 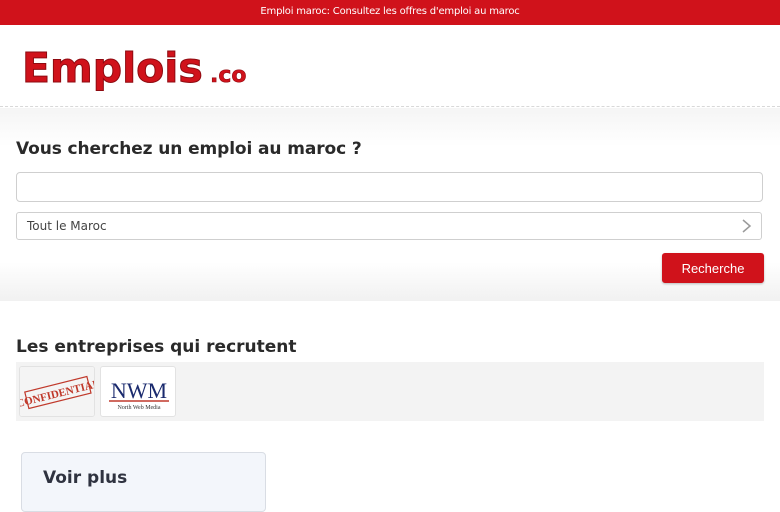 What do you see at coordinates (143, 482) in the screenshot?
I see `voir-plus-box: Voir plus` at bounding box center [143, 482].